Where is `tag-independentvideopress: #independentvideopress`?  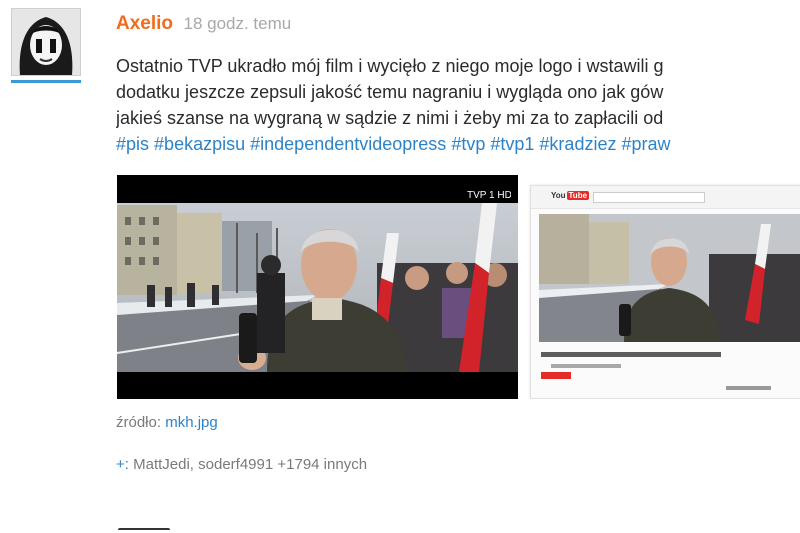
tag-independentvideopress: #independentvideopress is located at coordinates (348, 144).